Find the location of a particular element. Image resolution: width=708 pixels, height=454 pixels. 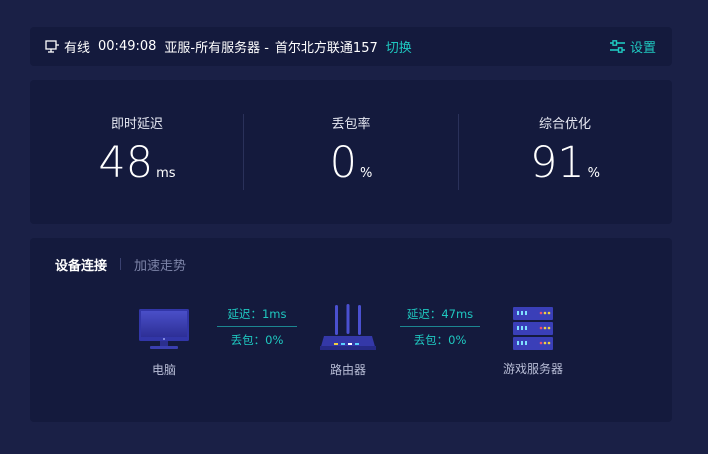

router-server-latency: 延迟：47ms is located at coordinates (440, 314).